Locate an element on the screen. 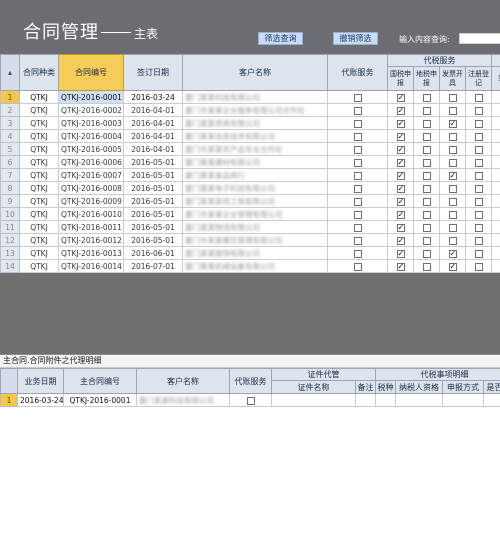 The height and width of the screenshot is (538, 500). cell-contract-code: QTKJ-2016-0006 is located at coordinates (91, 162).